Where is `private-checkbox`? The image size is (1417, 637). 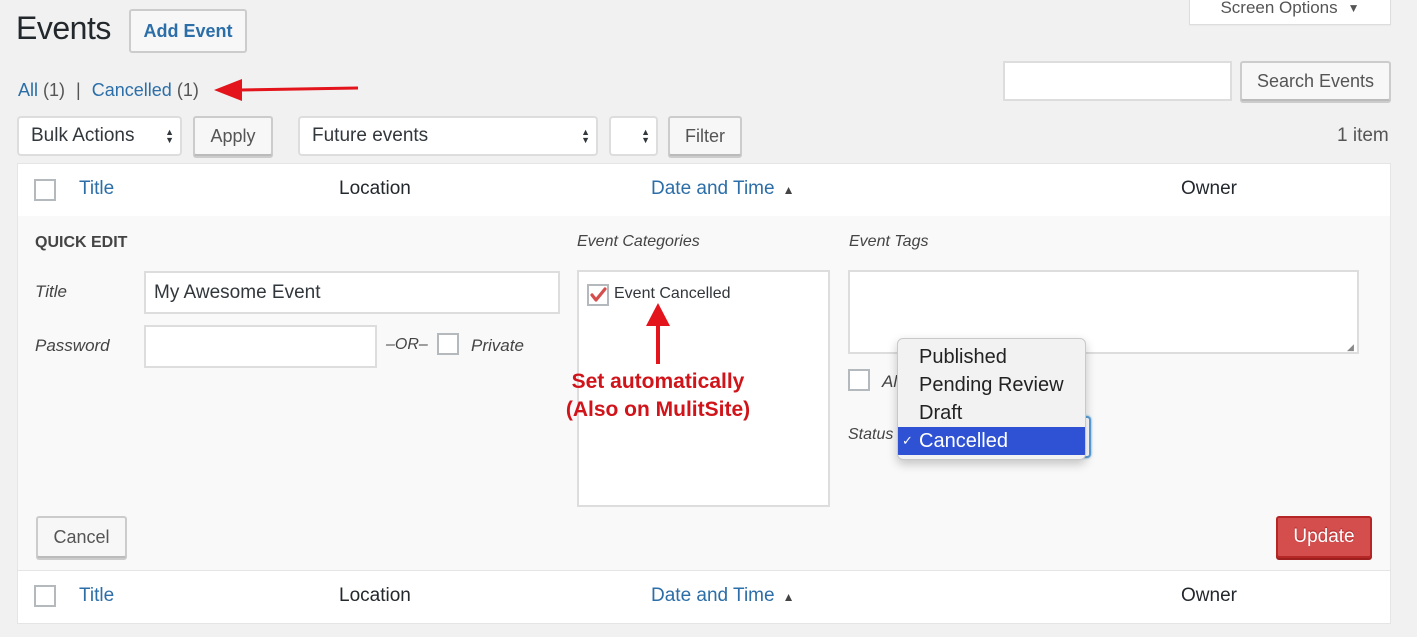 private-checkbox is located at coordinates (448, 344).